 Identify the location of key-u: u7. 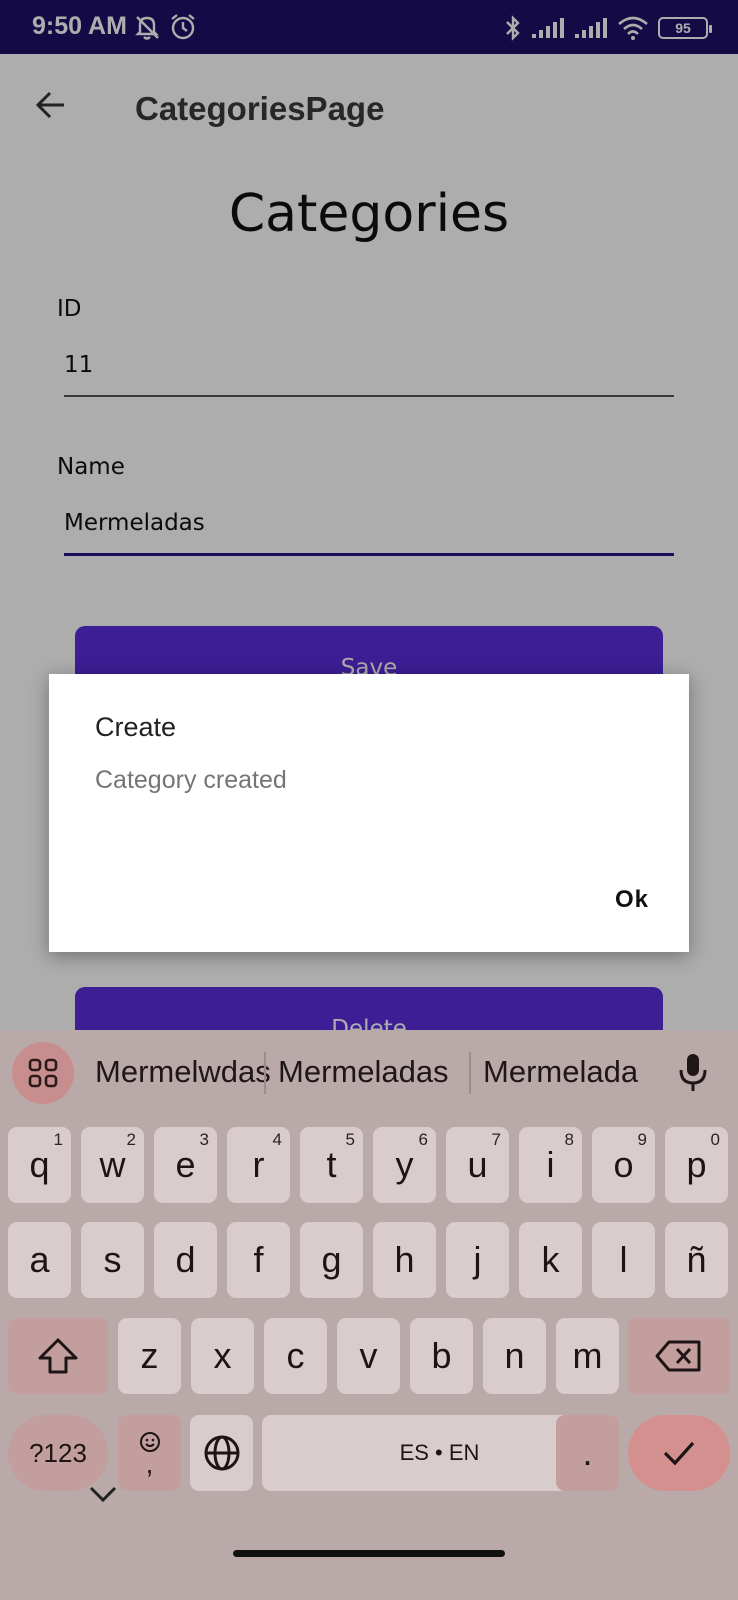
(477, 1165).